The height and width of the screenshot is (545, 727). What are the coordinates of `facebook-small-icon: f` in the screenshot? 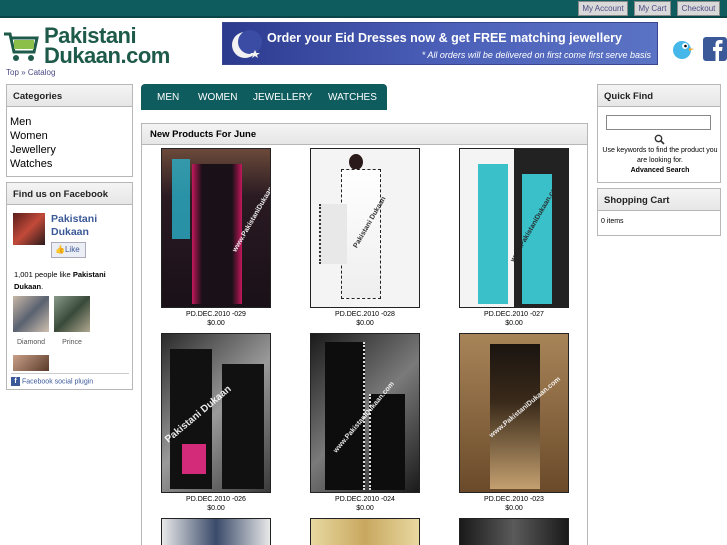 It's located at (15, 381).